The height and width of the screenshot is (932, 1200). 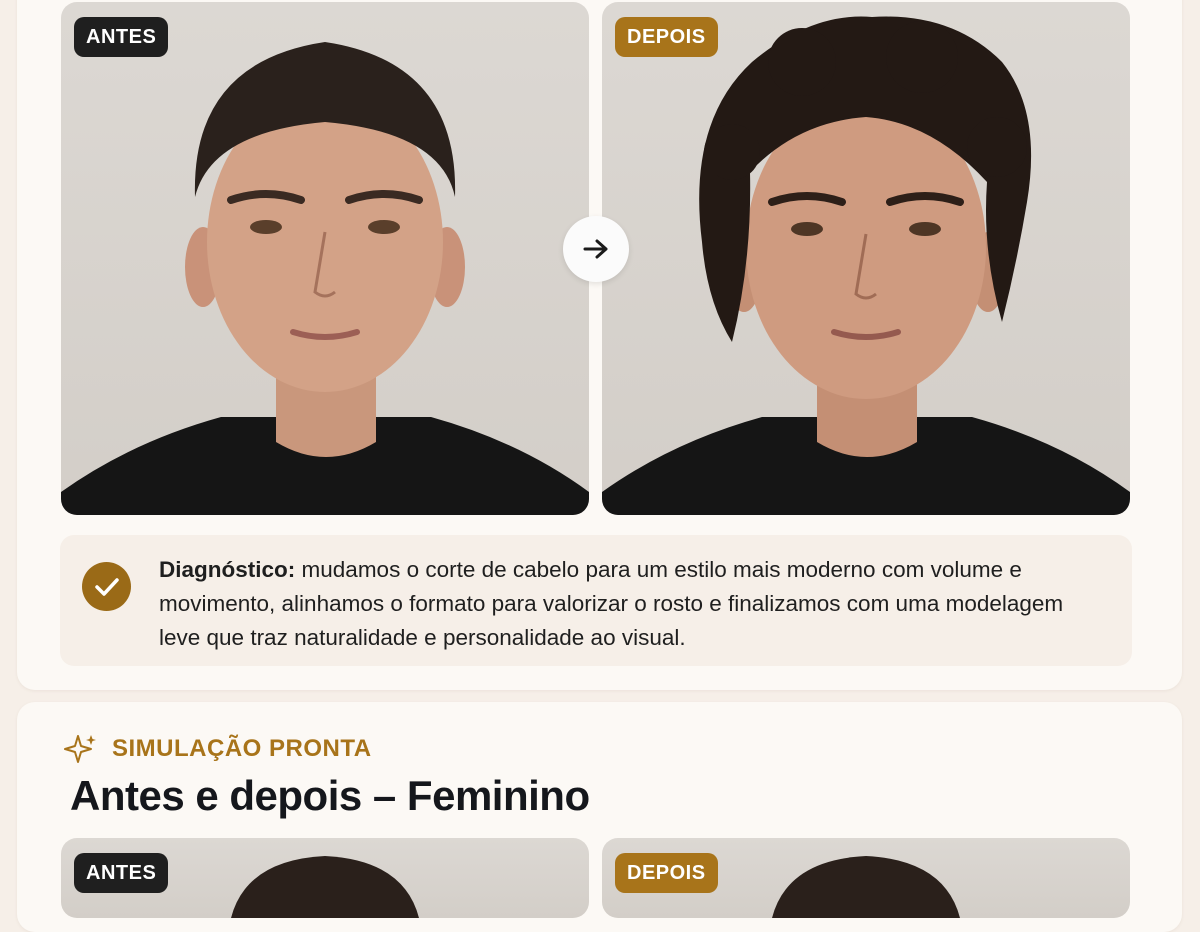 What do you see at coordinates (106, 586) in the screenshot?
I see `check-circle-icon` at bounding box center [106, 586].